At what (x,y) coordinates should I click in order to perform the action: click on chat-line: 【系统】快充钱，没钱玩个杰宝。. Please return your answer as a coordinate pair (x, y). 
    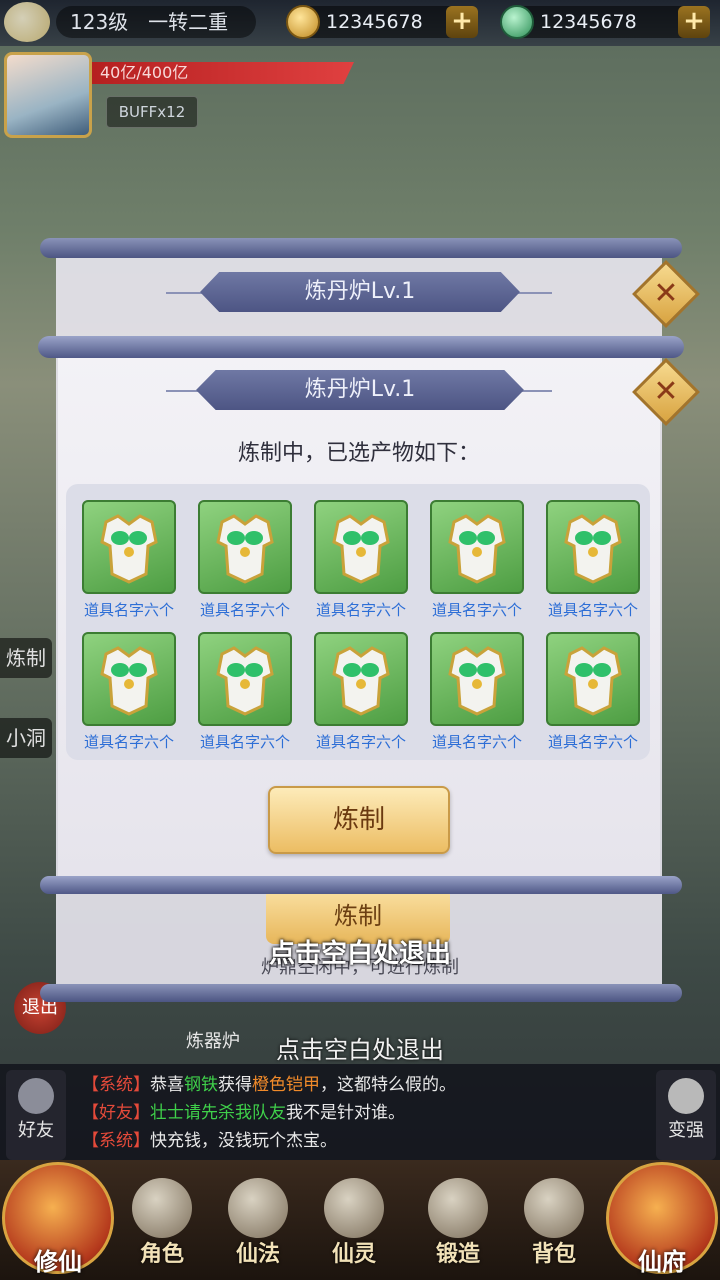
    Looking at the image, I should click on (209, 1141).